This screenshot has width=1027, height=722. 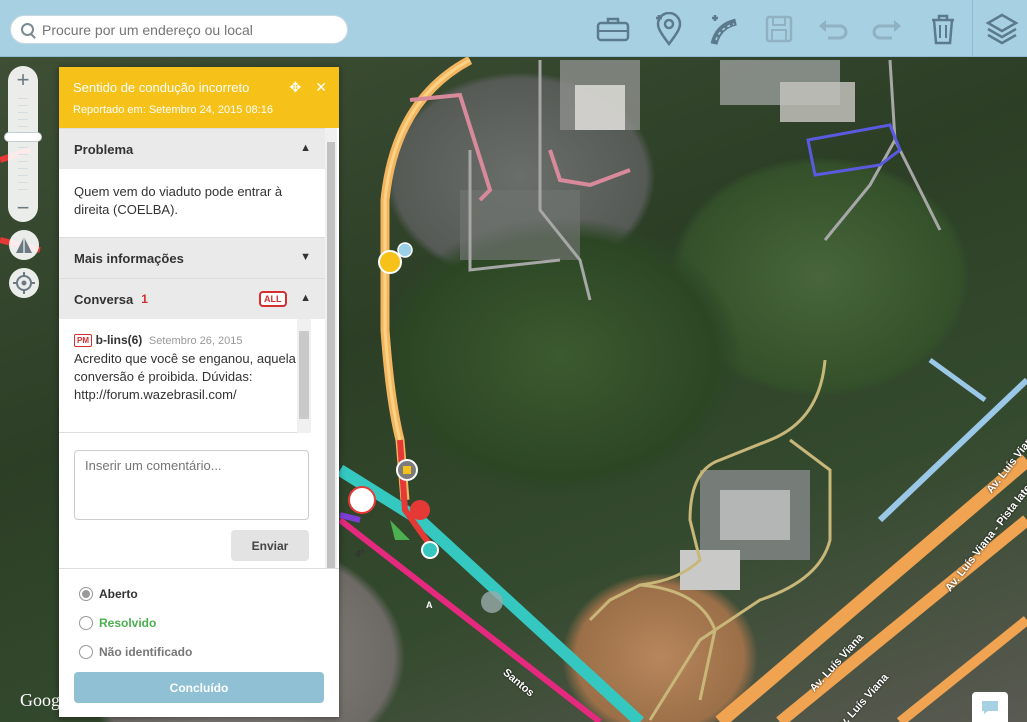 What do you see at coordinates (304, 376) in the screenshot?
I see `comments-scrollbar` at bounding box center [304, 376].